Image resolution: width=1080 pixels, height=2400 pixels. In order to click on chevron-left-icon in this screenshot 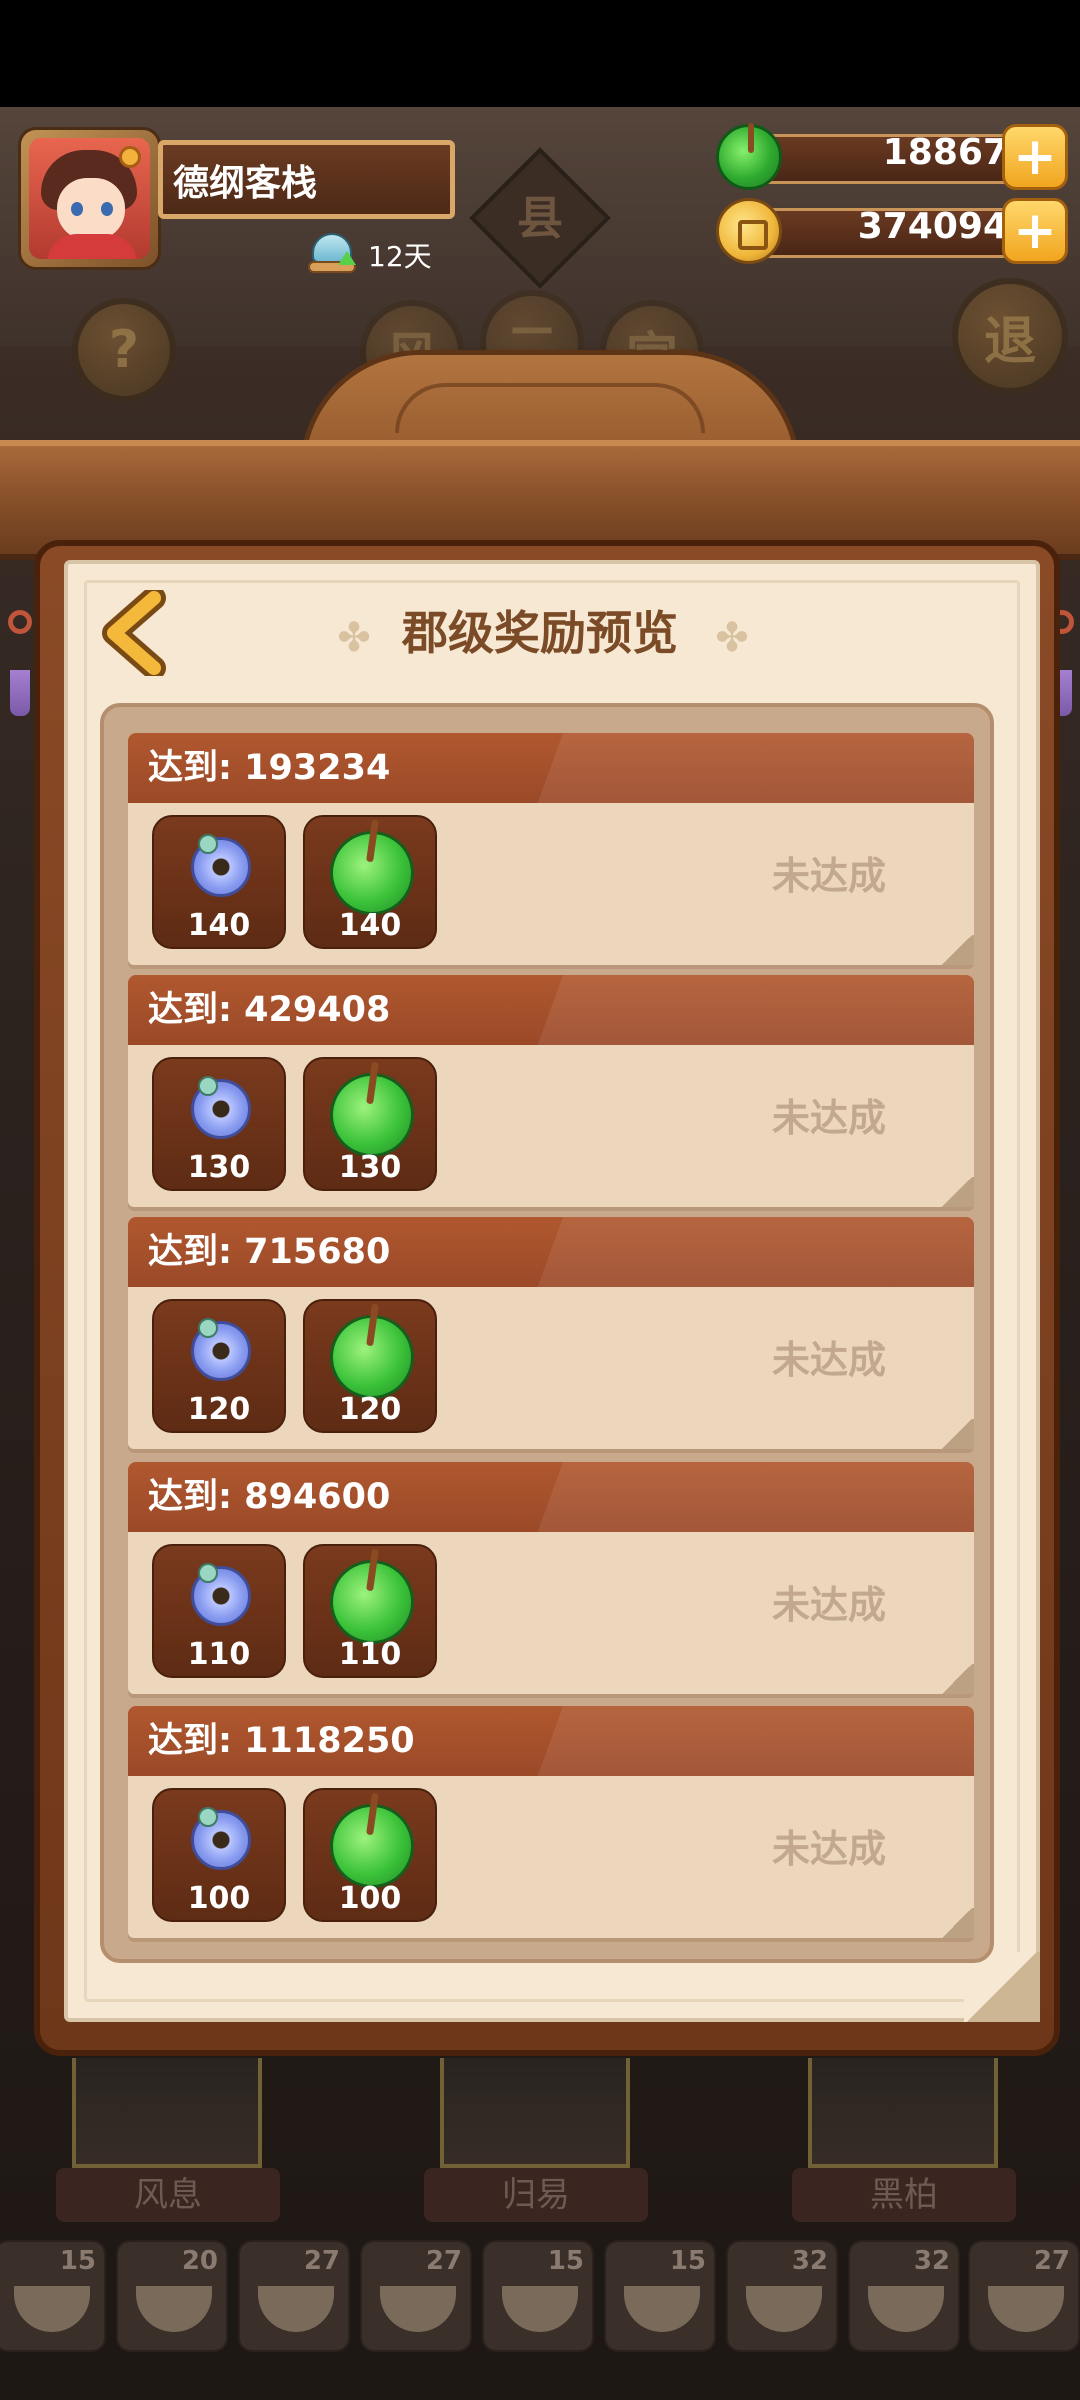, I will do `click(134, 633)`.